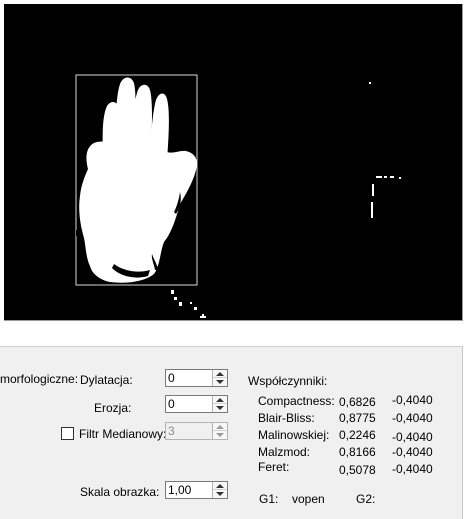 This screenshot has width=470, height=519. I want to click on dilation-value: 0, so click(171, 378).